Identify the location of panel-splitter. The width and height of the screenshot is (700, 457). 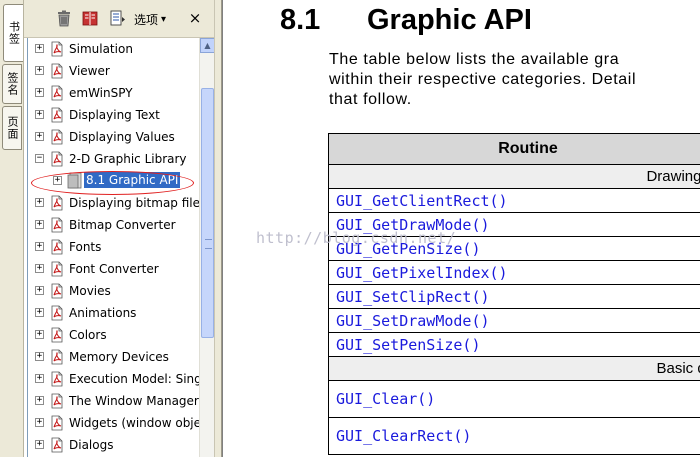
(218, 228).